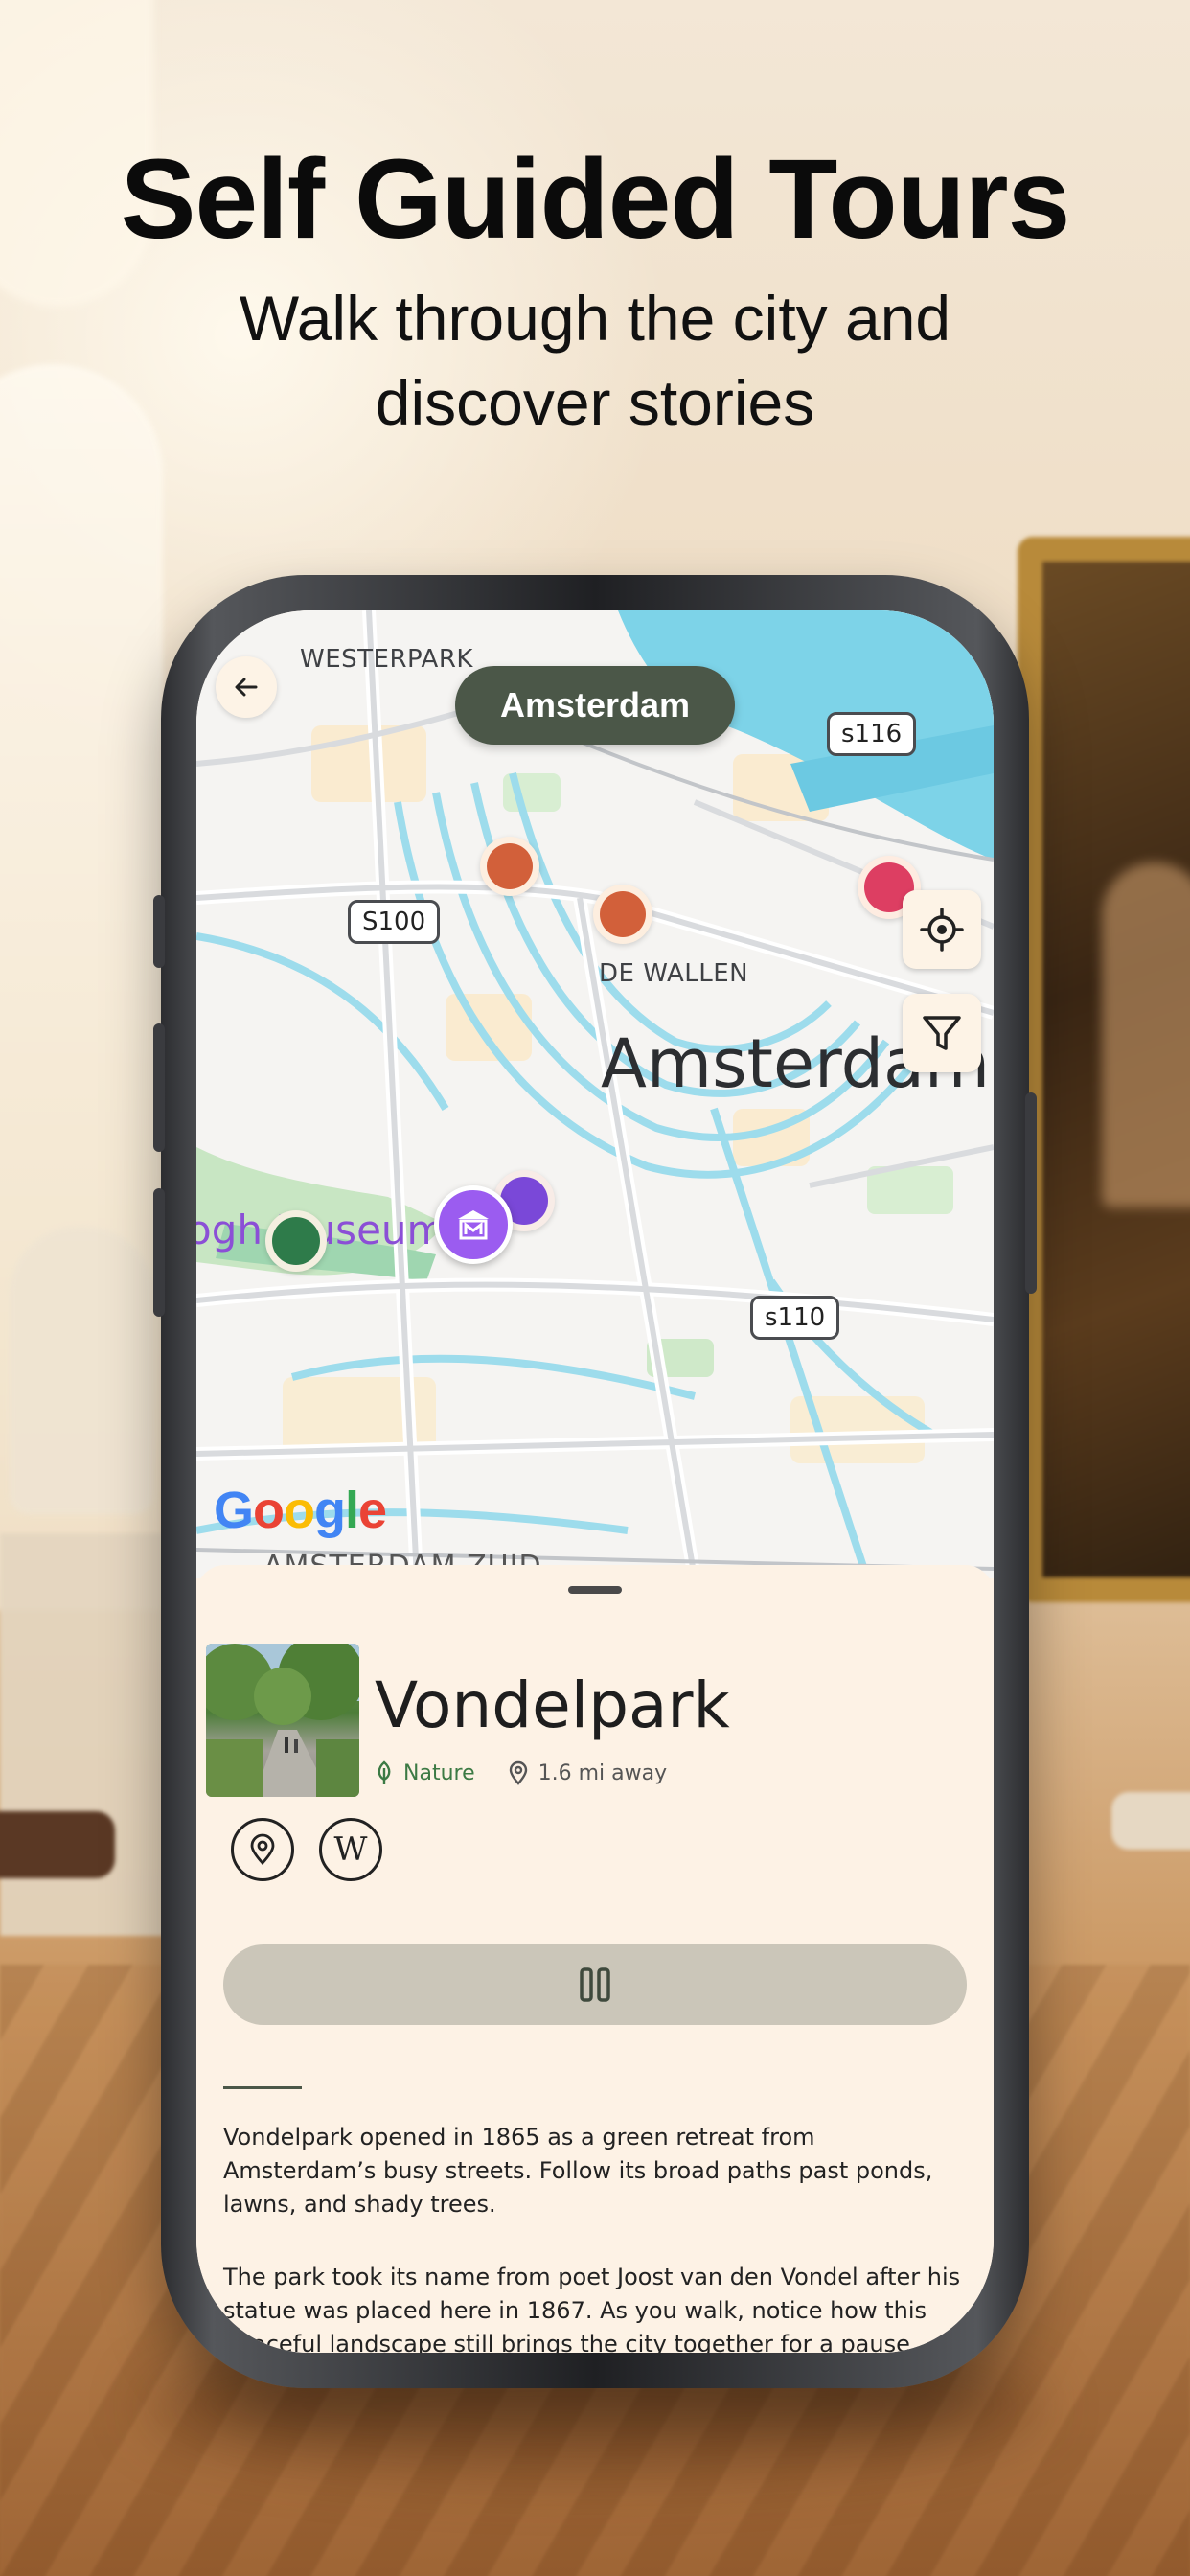 This screenshot has height=2576, width=1190. What do you see at coordinates (395, 922) in the screenshot?
I see `road-shield-s100: S100` at bounding box center [395, 922].